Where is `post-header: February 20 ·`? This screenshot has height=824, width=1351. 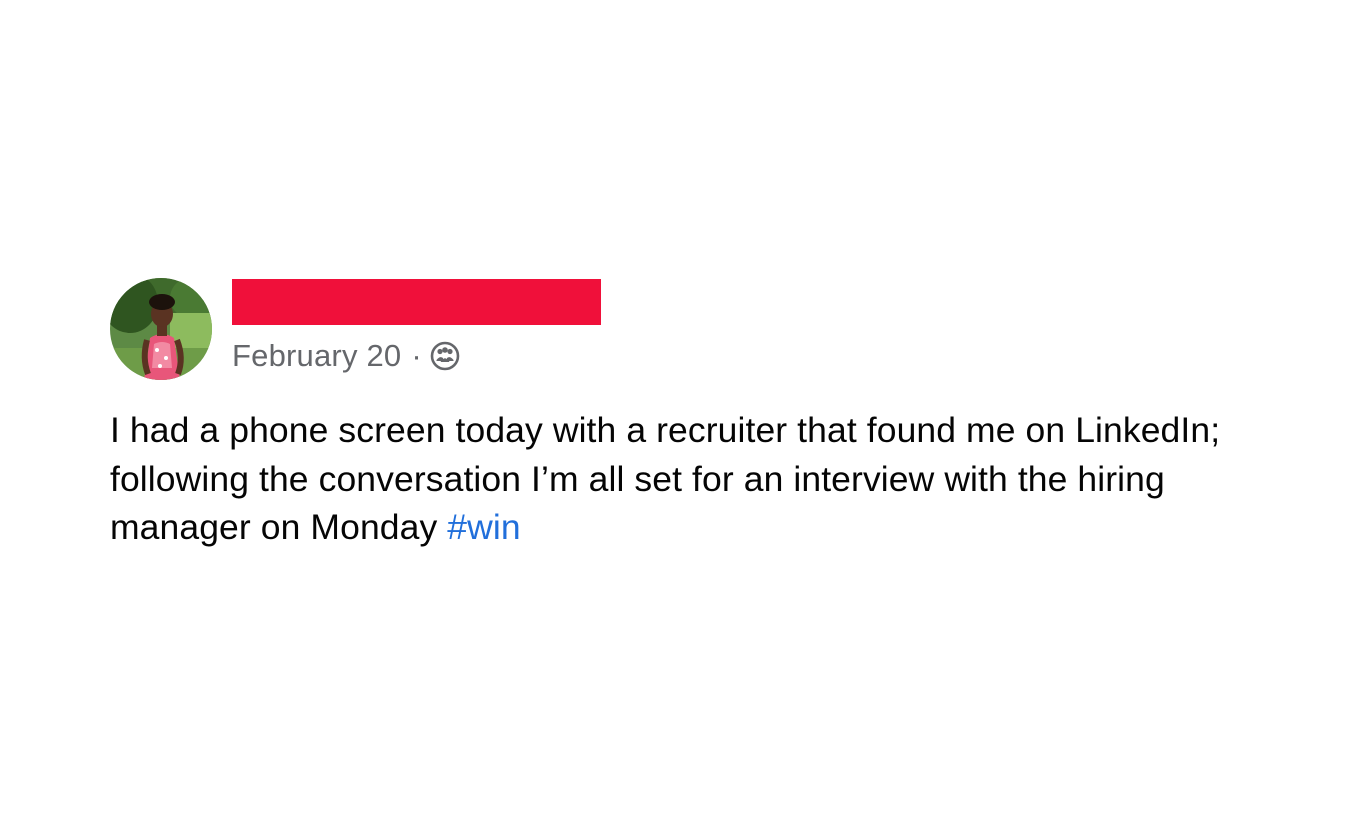 post-header: February 20 · is located at coordinates (690, 330).